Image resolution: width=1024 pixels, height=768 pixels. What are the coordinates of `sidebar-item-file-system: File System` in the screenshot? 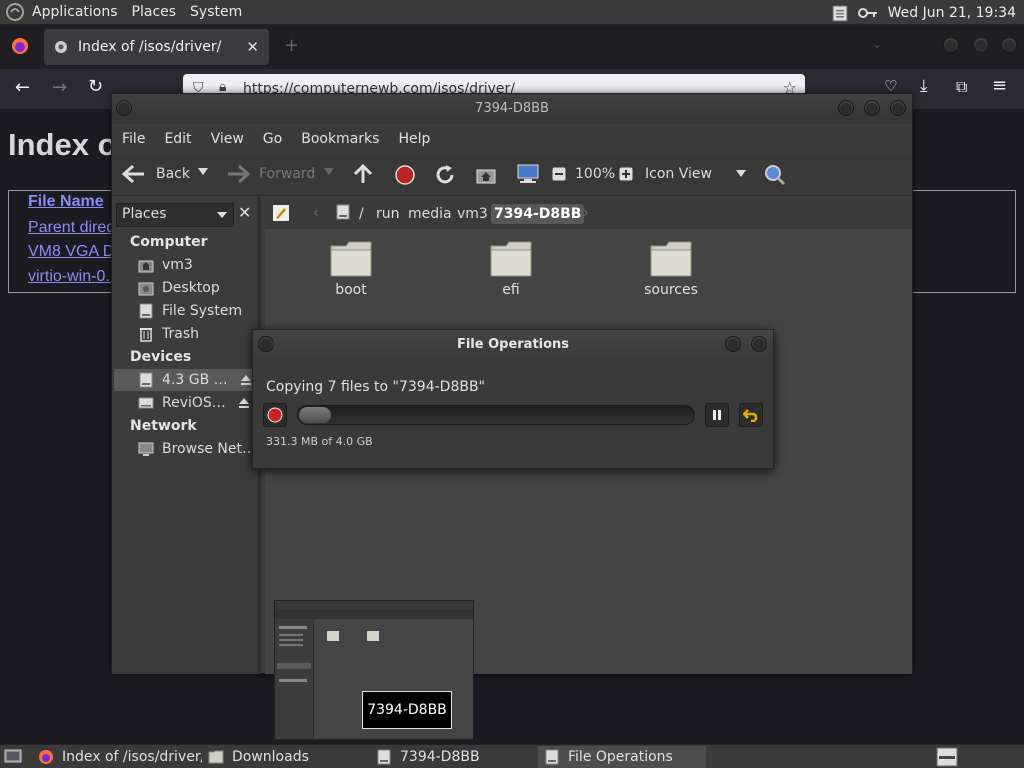 It's located at (198, 311).